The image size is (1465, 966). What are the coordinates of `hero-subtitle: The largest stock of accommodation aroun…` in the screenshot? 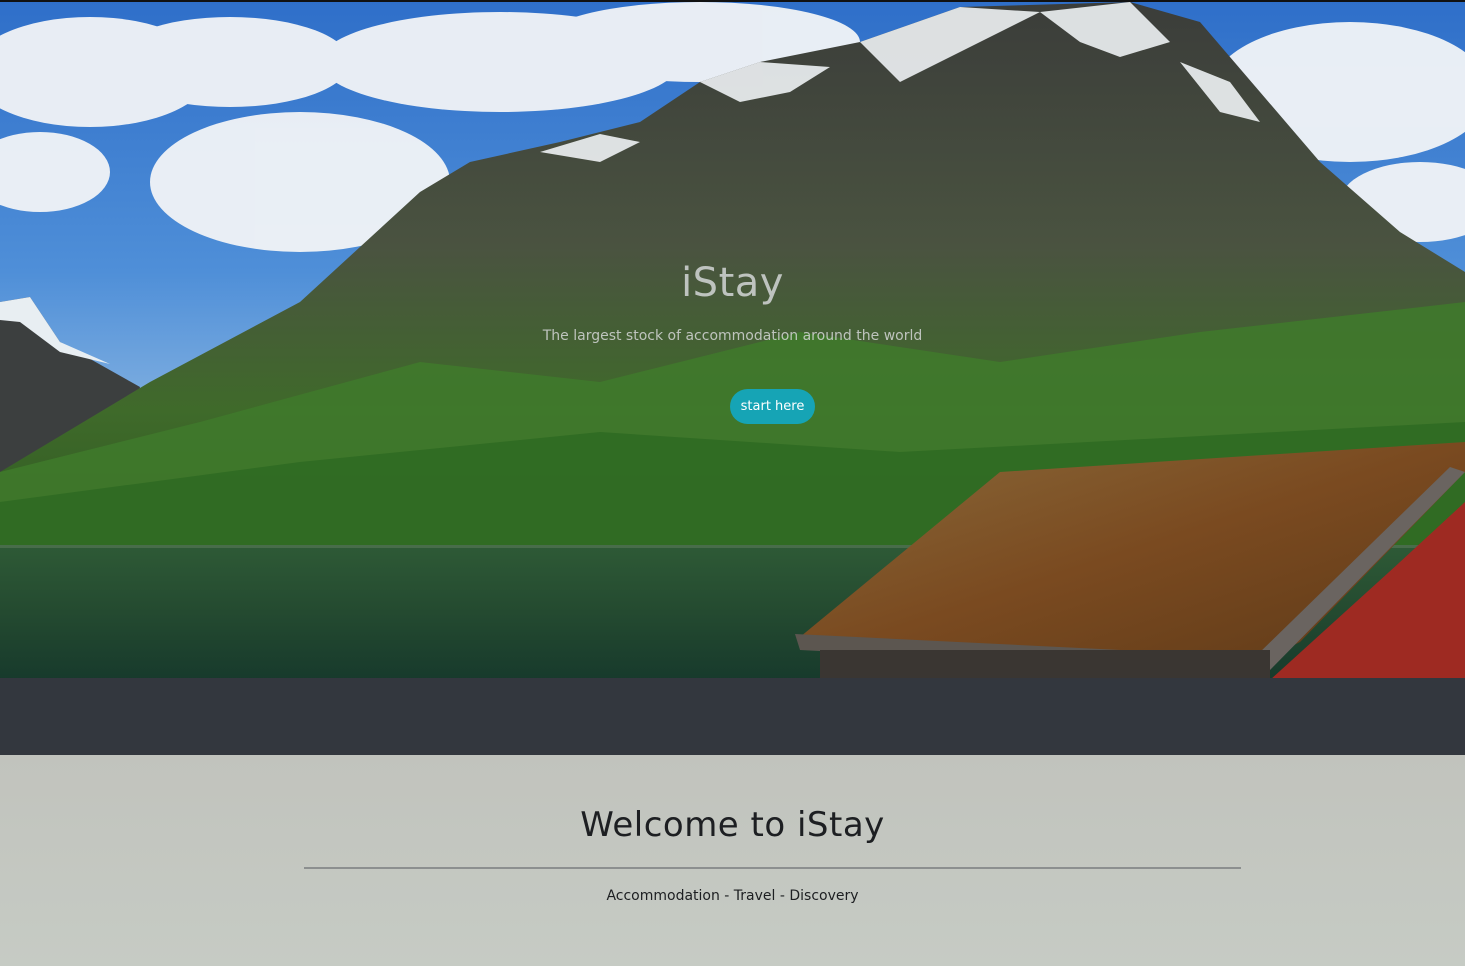 It's located at (732, 336).